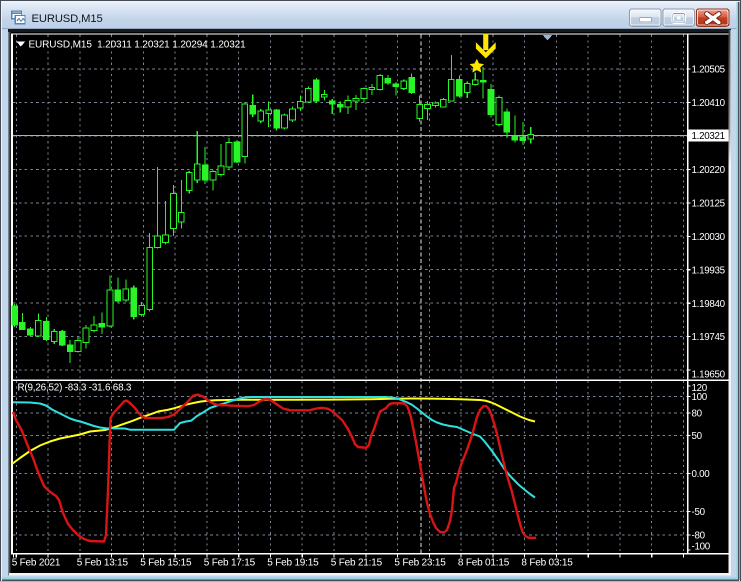 Image resolution: width=741 pixels, height=582 pixels. Describe the element at coordinates (709, 170) in the screenshot. I see `svg-text: 1.20220` at that location.